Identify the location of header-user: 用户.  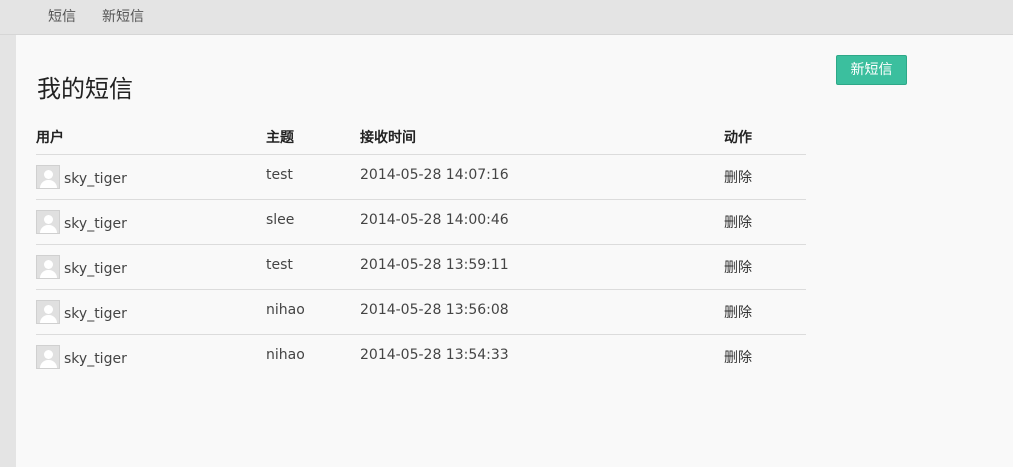
(151, 137).